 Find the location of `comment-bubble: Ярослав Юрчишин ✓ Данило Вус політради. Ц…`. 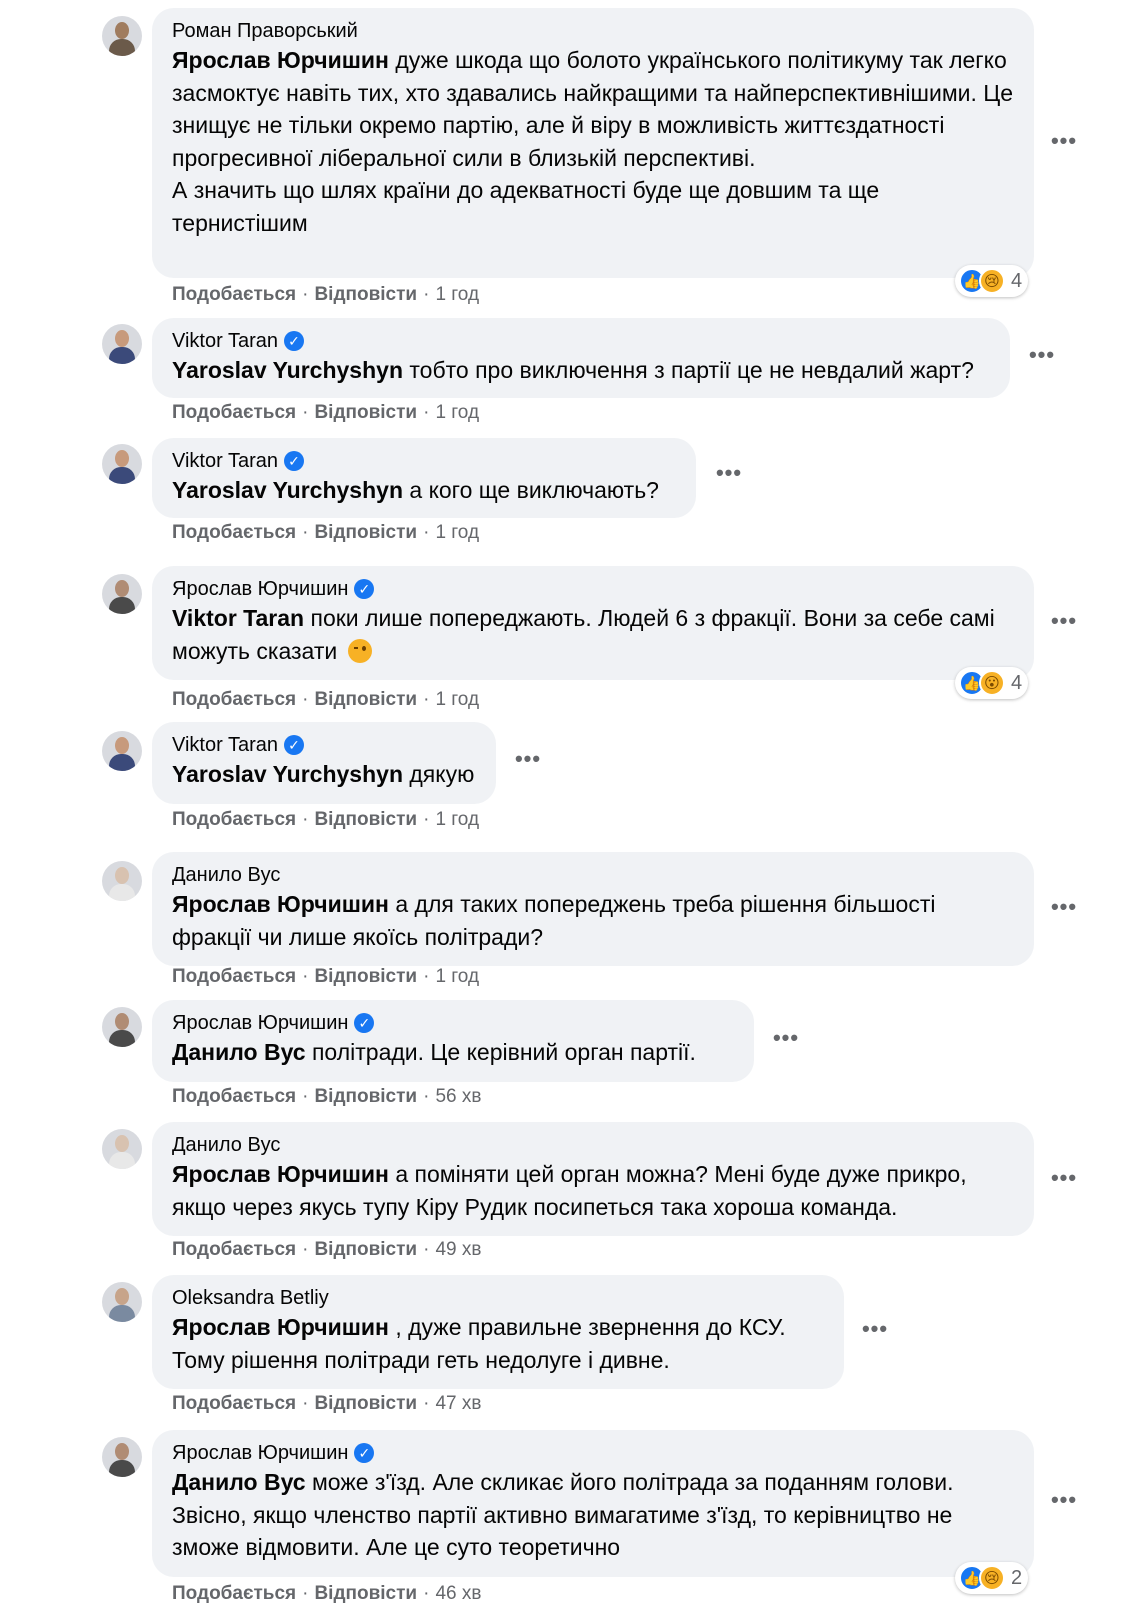

comment-bubble: Ярослав Юрчишин ✓ Данило Вус політради. Ц… is located at coordinates (453, 1041).